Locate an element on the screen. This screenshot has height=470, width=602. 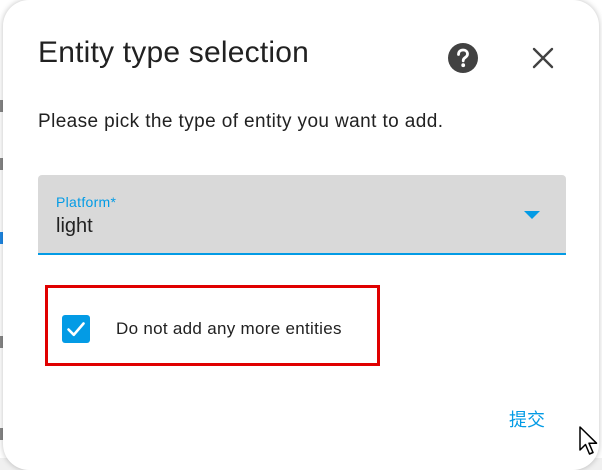
platform-select-value: light is located at coordinates (74, 226).